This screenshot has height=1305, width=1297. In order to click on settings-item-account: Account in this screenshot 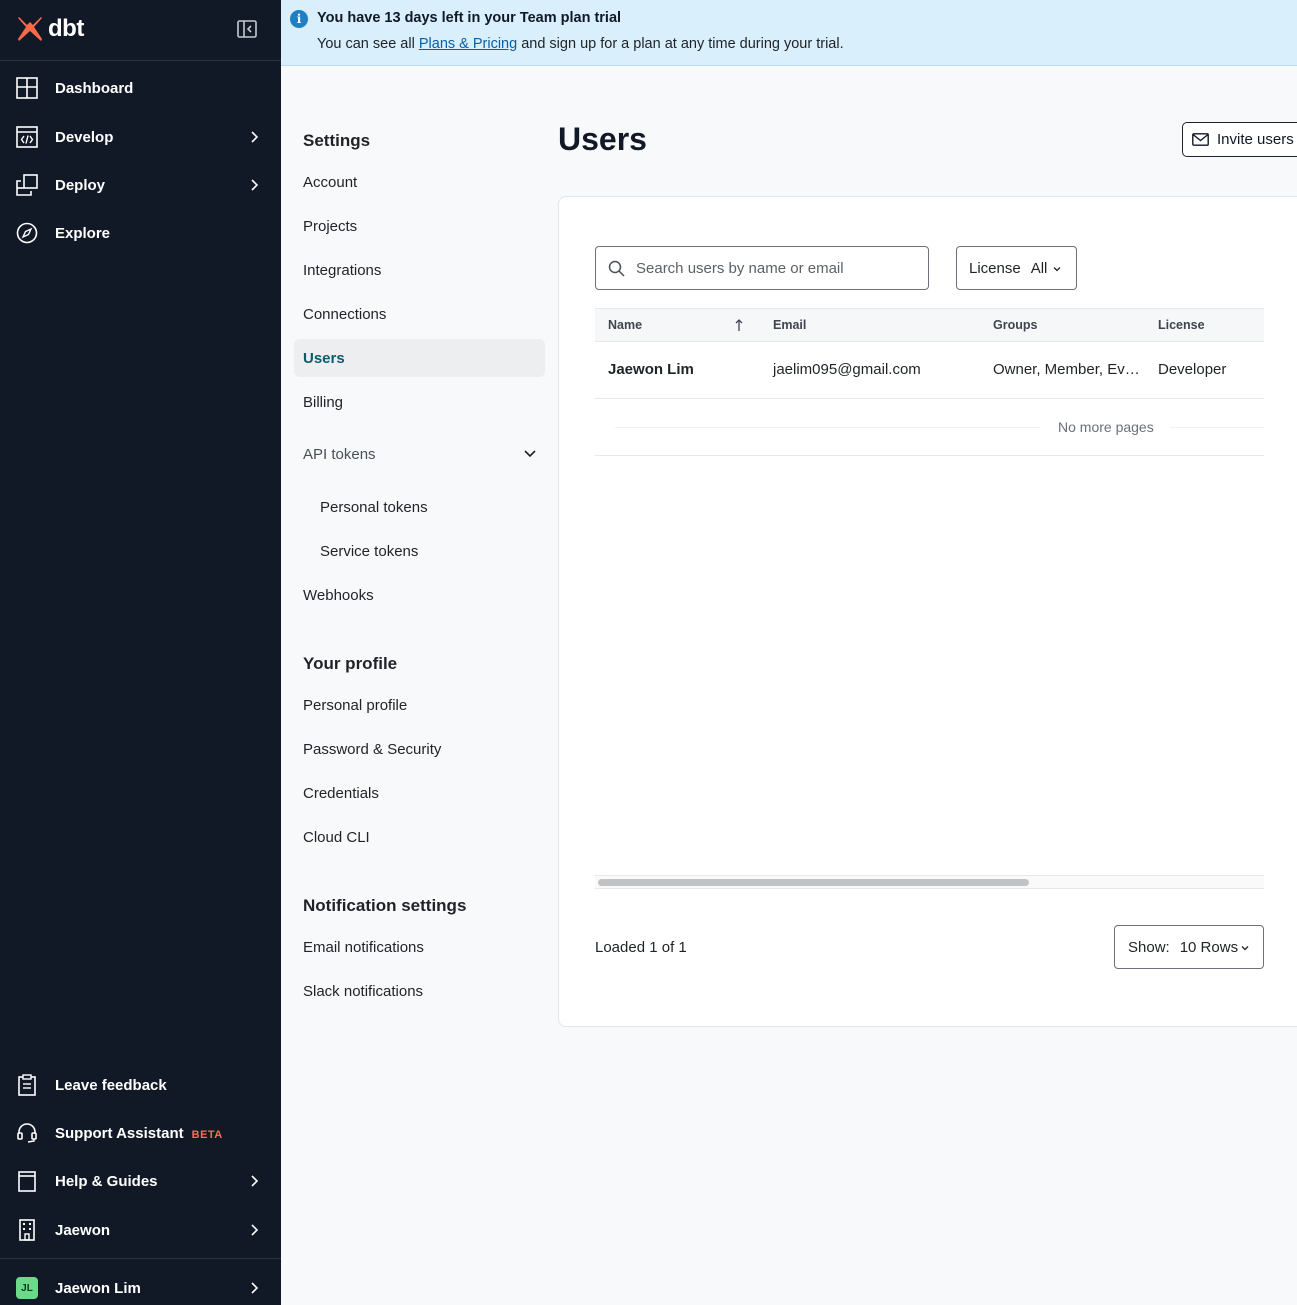, I will do `click(419, 182)`.